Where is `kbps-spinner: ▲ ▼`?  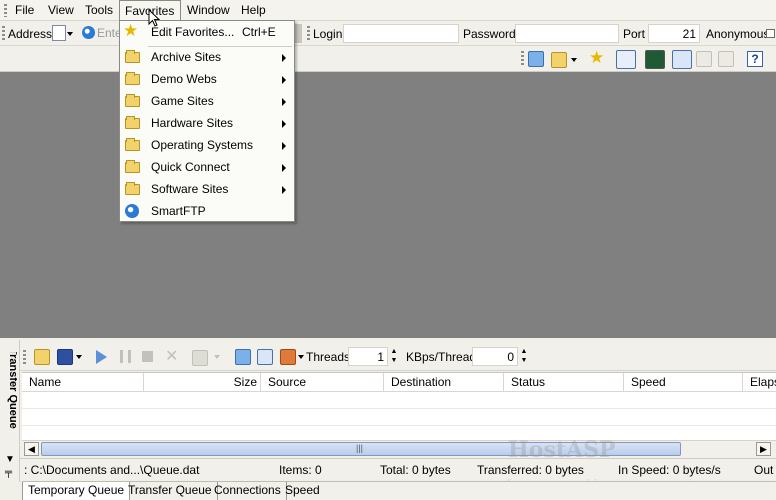
kbps-spinner: ▲ ▼ is located at coordinates (524, 356).